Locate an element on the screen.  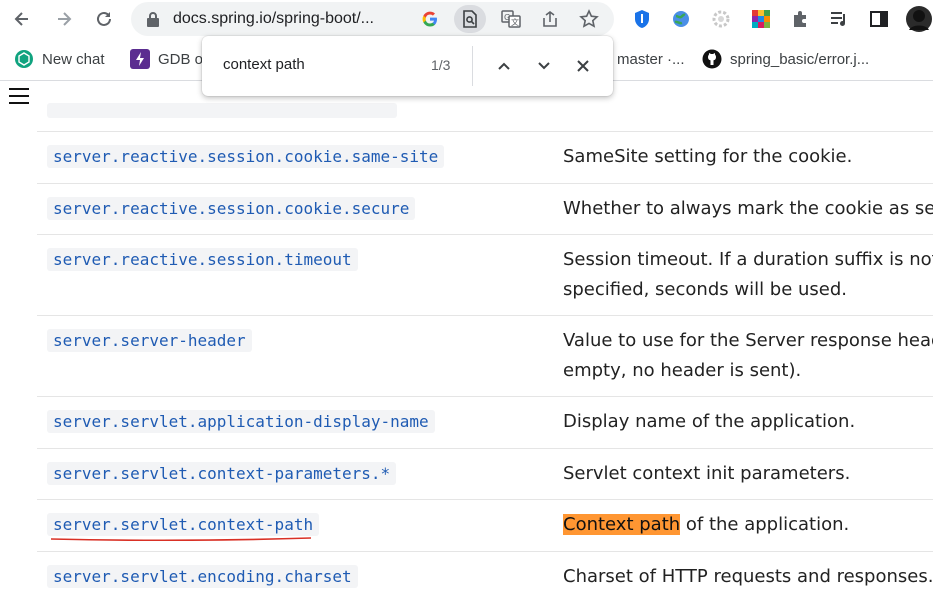
chevron-down-icon is located at coordinates (544, 66).